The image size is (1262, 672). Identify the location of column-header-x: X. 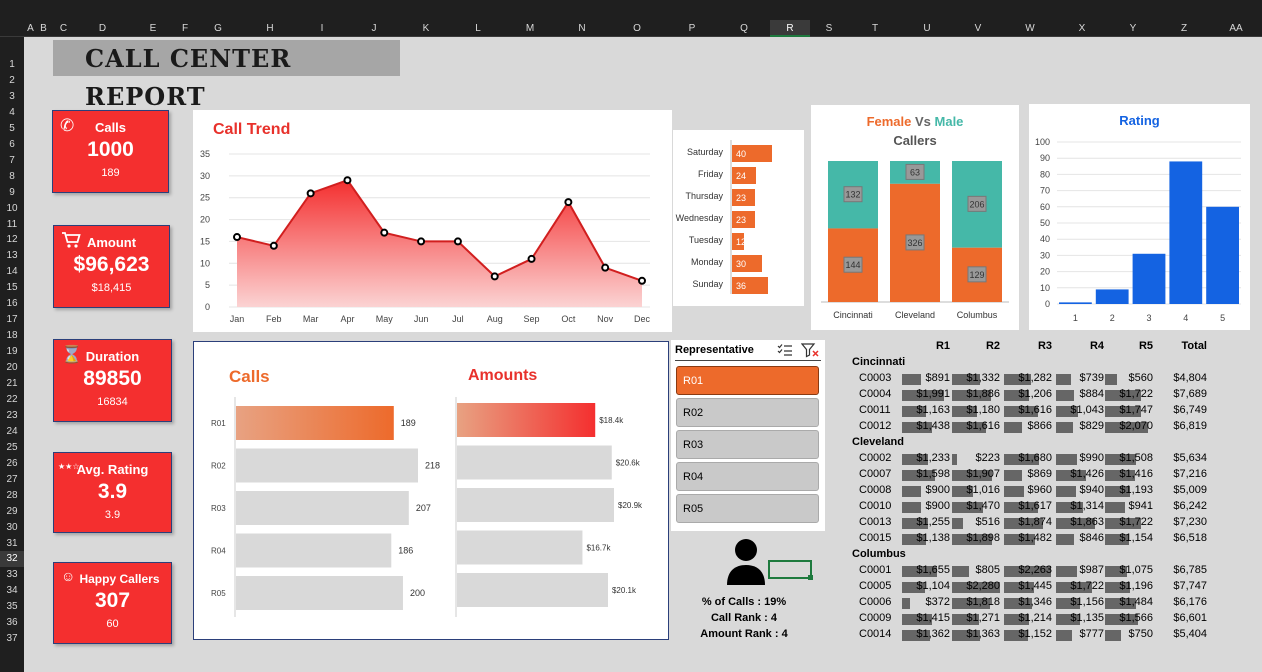
(1082, 28).